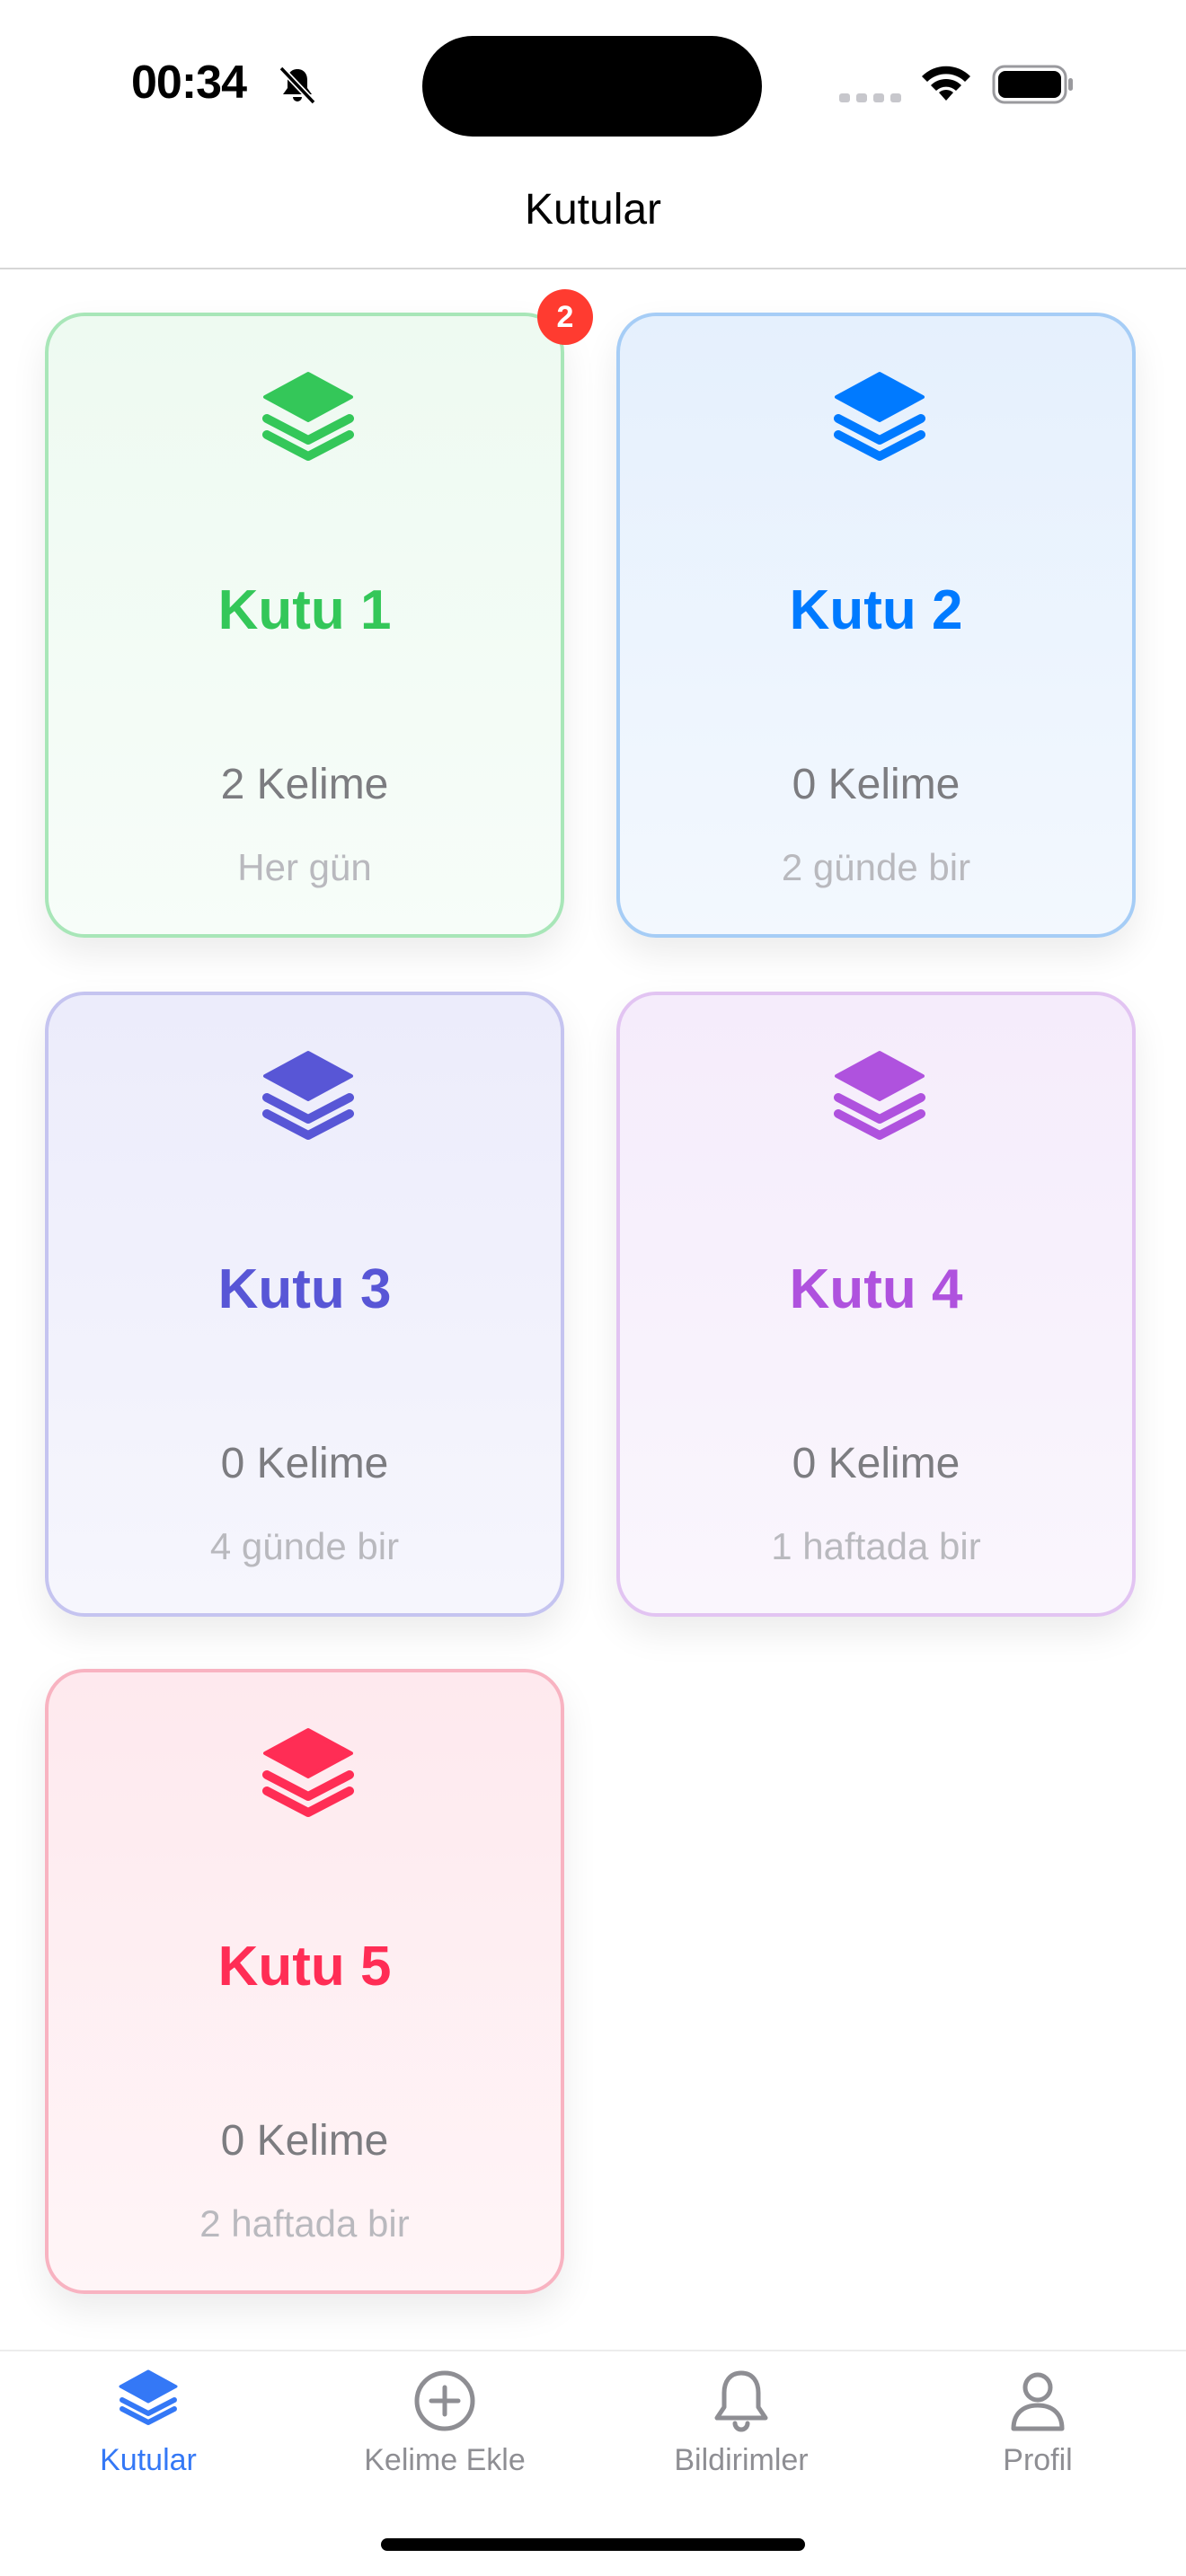 Image resolution: width=1186 pixels, height=2576 pixels. I want to click on review-frequency: Her gün, so click(304, 867).